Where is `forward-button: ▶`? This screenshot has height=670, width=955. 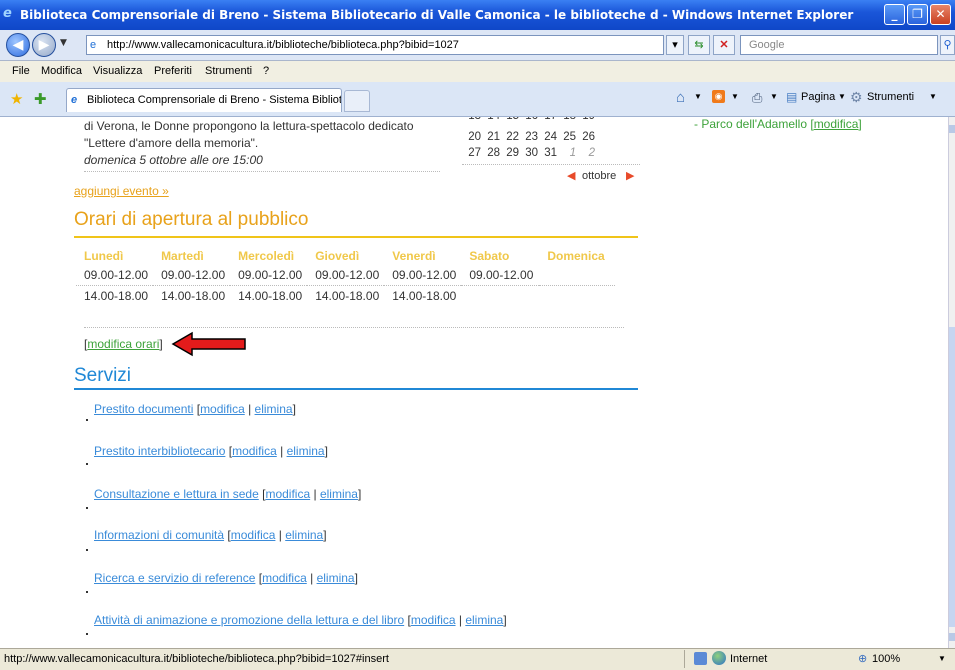
forward-button: ▶ is located at coordinates (44, 45).